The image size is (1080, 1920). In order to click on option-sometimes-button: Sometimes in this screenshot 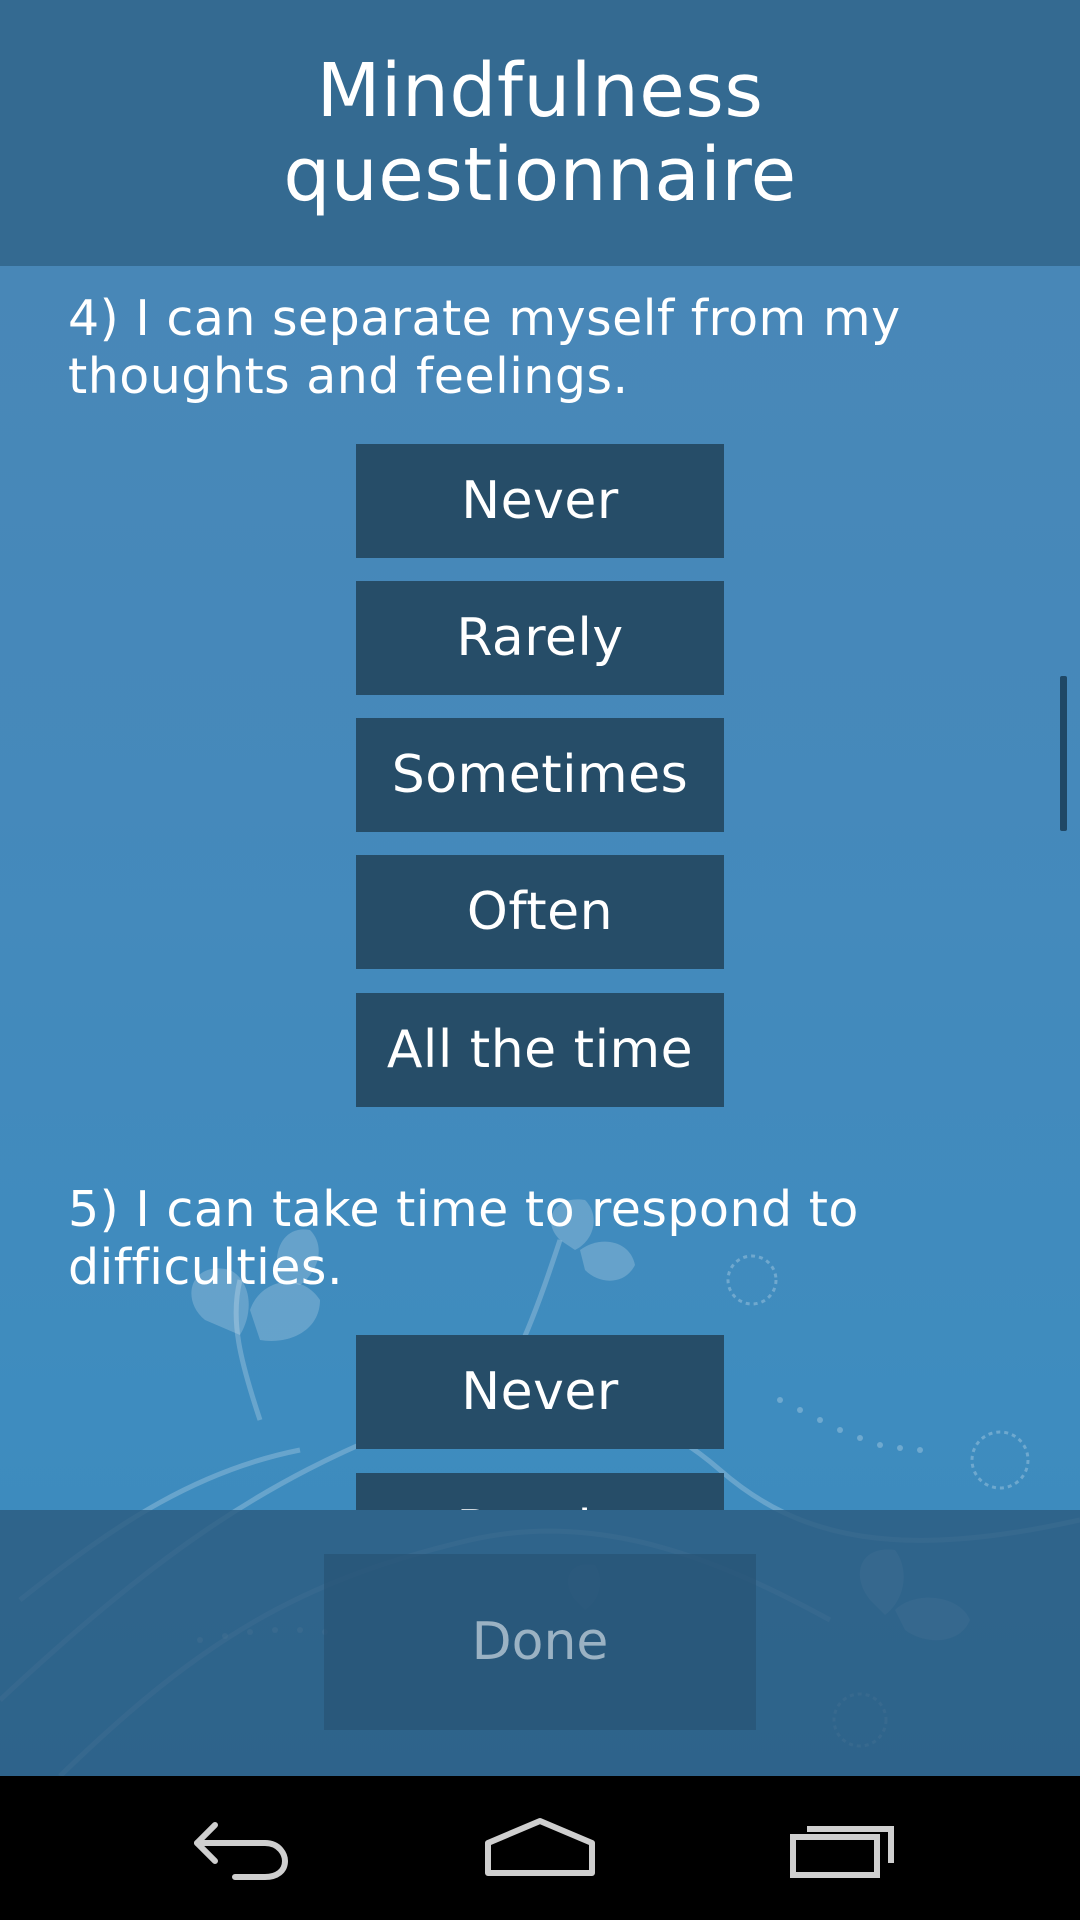, I will do `click(540, 775)`.